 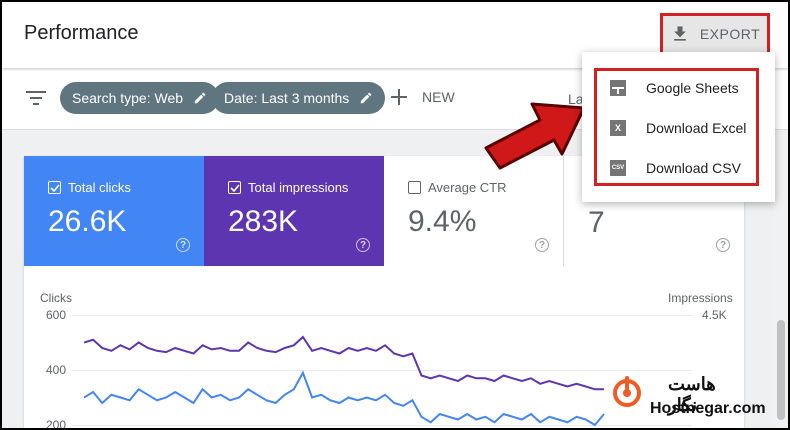 What do you see at coordinates (618, 168) in the screenshot?
I see `csv-icon: CSV` at bounding box center [618, 168].